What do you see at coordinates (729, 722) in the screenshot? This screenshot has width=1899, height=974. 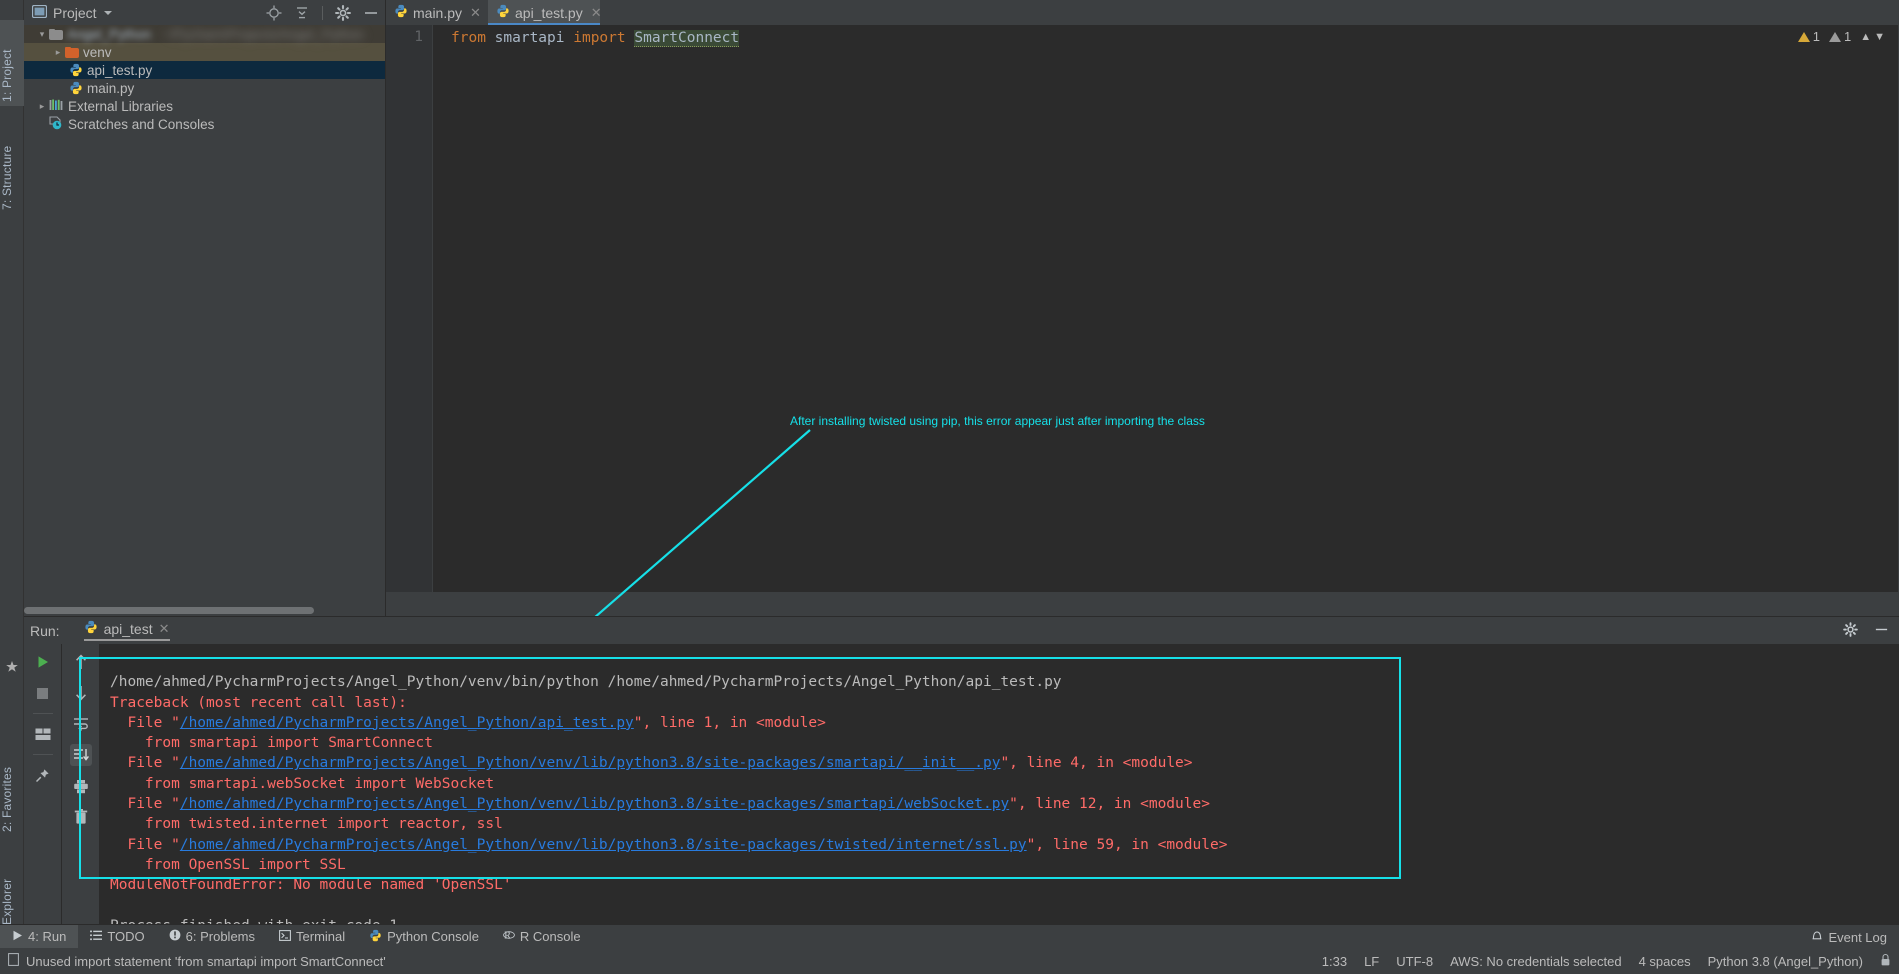 I see `console-line-file-suffix: ", line 1, in <module>` at bounding box center [729, 722].